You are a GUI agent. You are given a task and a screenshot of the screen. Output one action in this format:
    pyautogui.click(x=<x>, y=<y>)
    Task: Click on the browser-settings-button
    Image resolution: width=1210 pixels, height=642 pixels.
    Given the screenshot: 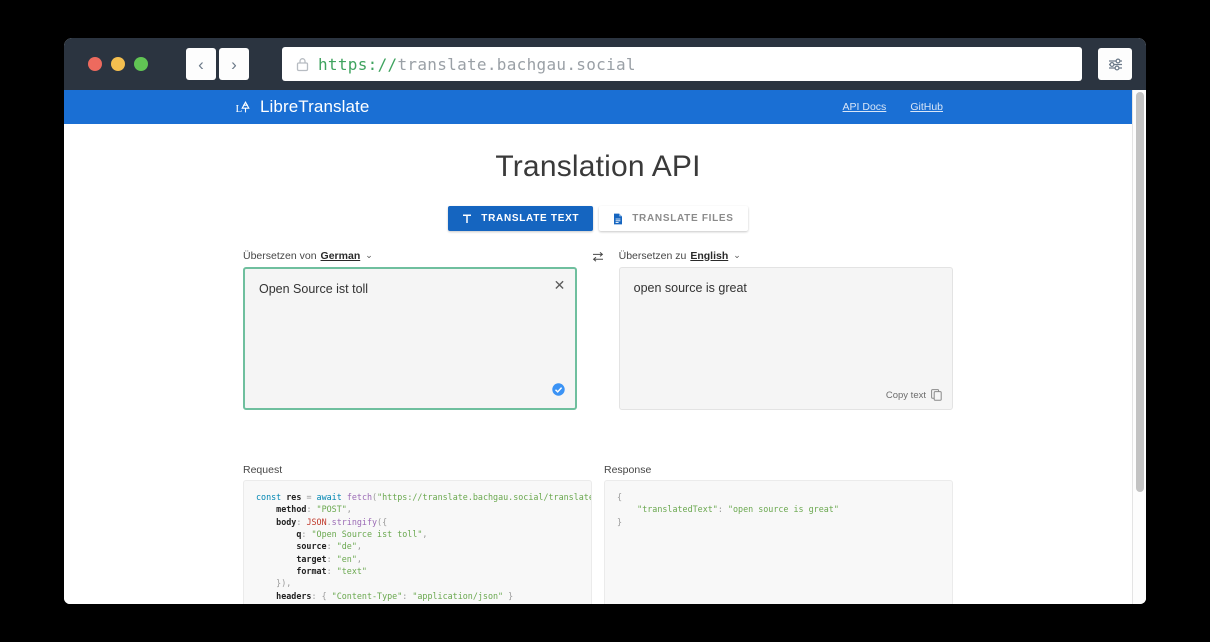 What is the action you would take?
    pyautogui.click(x=1115, y=64)
    